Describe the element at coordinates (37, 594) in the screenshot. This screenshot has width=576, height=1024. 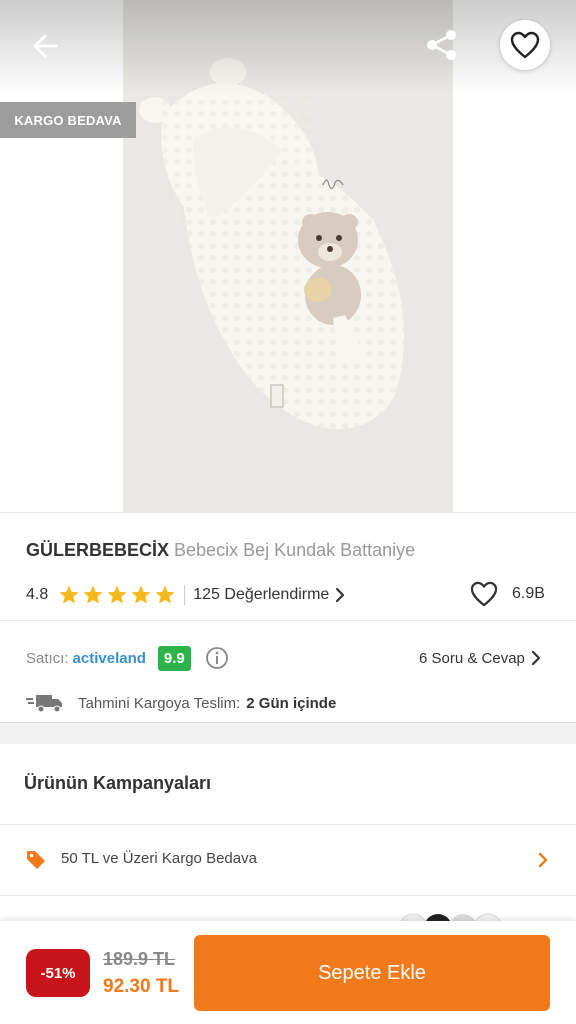
I see `rating-value: 4.8` at that location.